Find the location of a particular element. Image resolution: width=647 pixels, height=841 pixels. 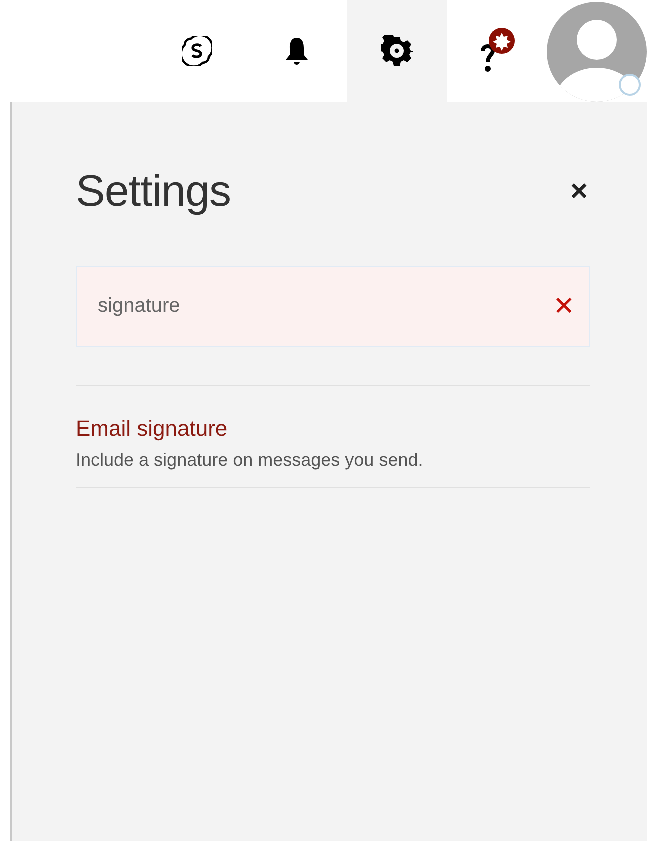

settings-icon is located at coordinates (397, 51).